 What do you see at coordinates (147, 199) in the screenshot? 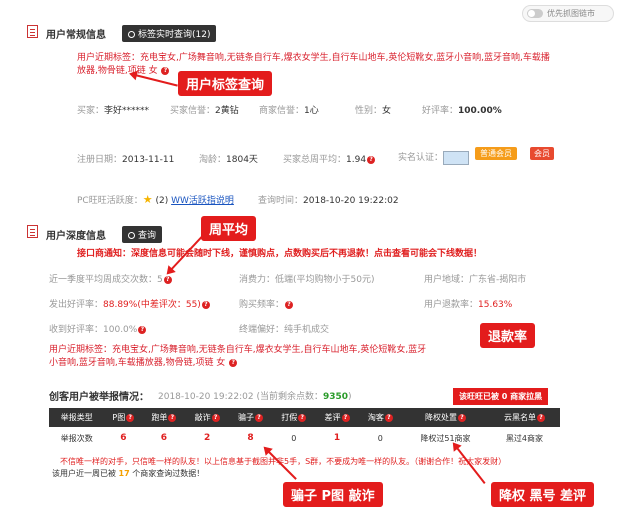
I see `star-icon: ★` at bounding box center [147, 199].